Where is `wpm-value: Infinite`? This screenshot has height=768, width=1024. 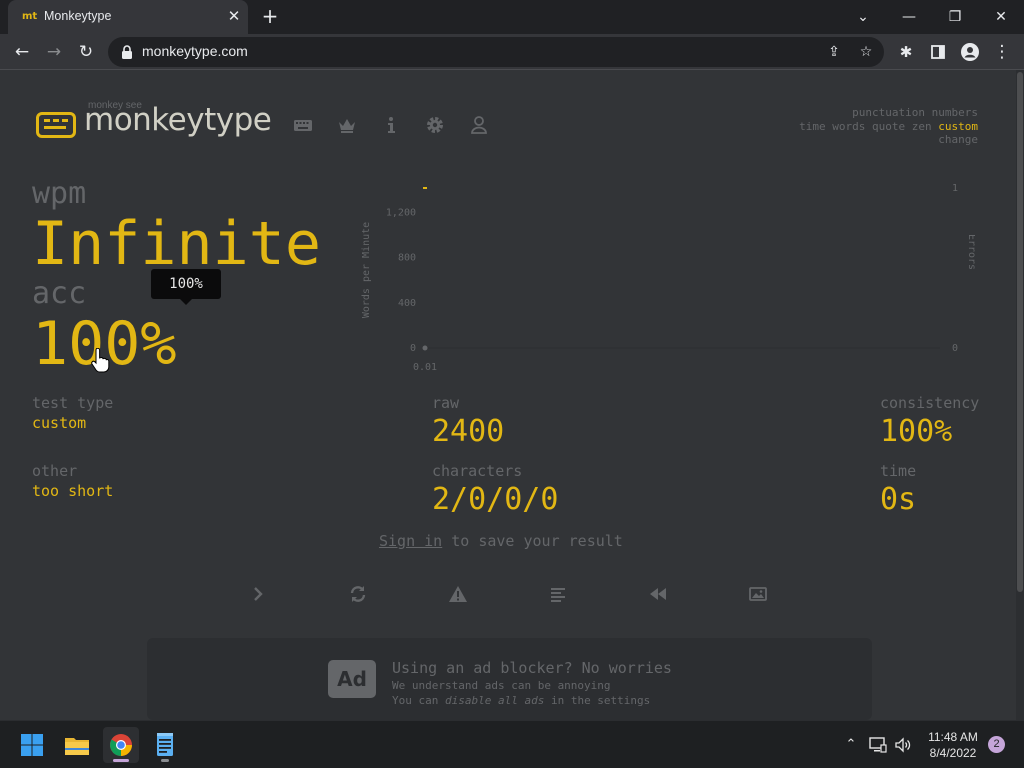 wpm-value: Infinite is located at coordinates (176, 244).